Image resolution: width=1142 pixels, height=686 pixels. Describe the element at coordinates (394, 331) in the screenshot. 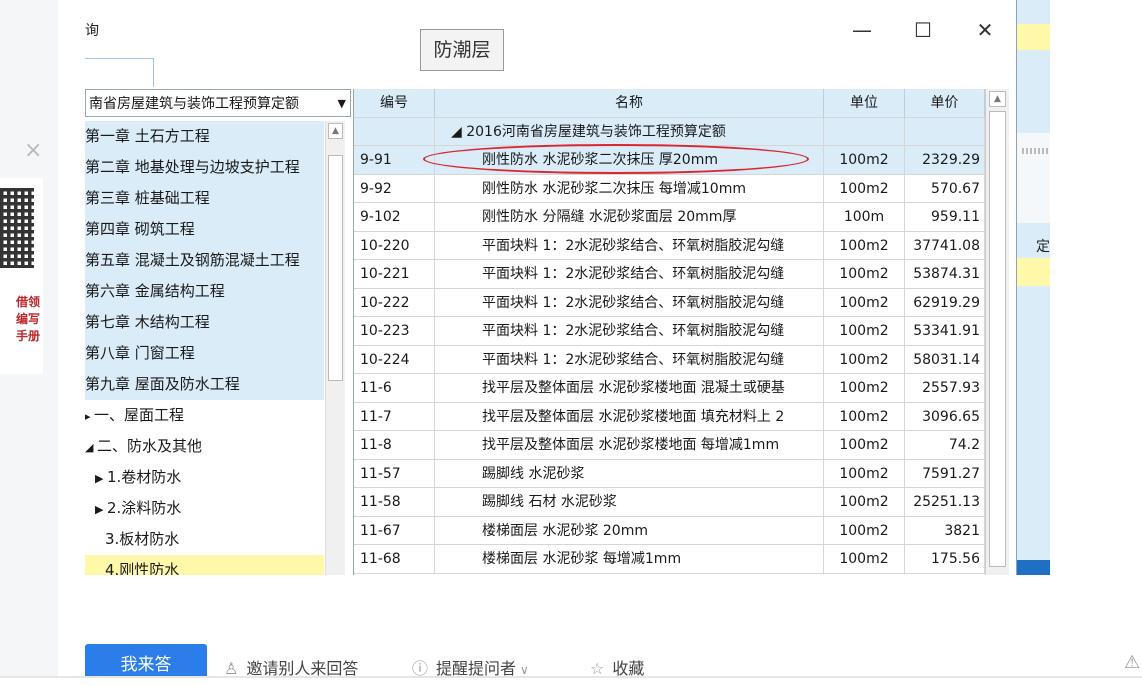

I see `cell-code: 10-223` at that location.